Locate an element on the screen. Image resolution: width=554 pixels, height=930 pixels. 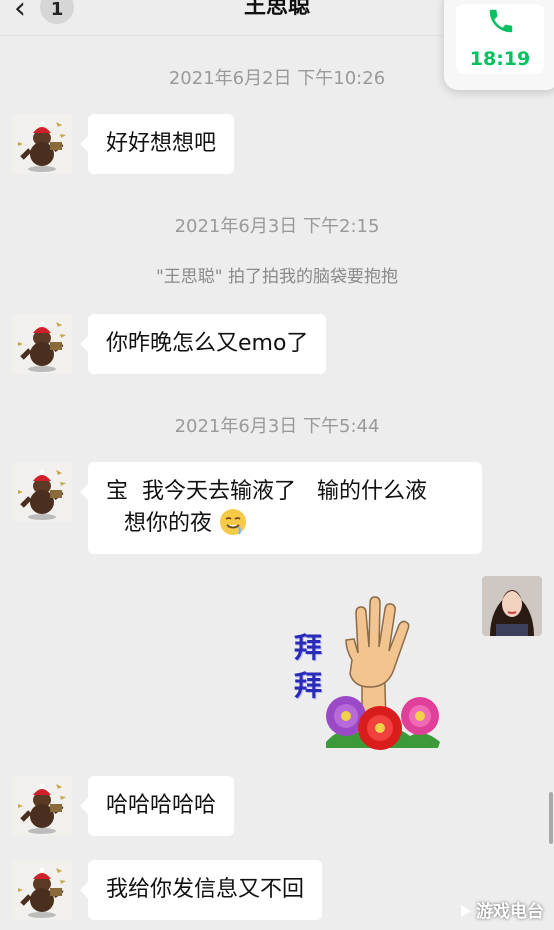
message-line: 宝 我今天去输液了 输的什么液 is located at coordinates (266, 491).